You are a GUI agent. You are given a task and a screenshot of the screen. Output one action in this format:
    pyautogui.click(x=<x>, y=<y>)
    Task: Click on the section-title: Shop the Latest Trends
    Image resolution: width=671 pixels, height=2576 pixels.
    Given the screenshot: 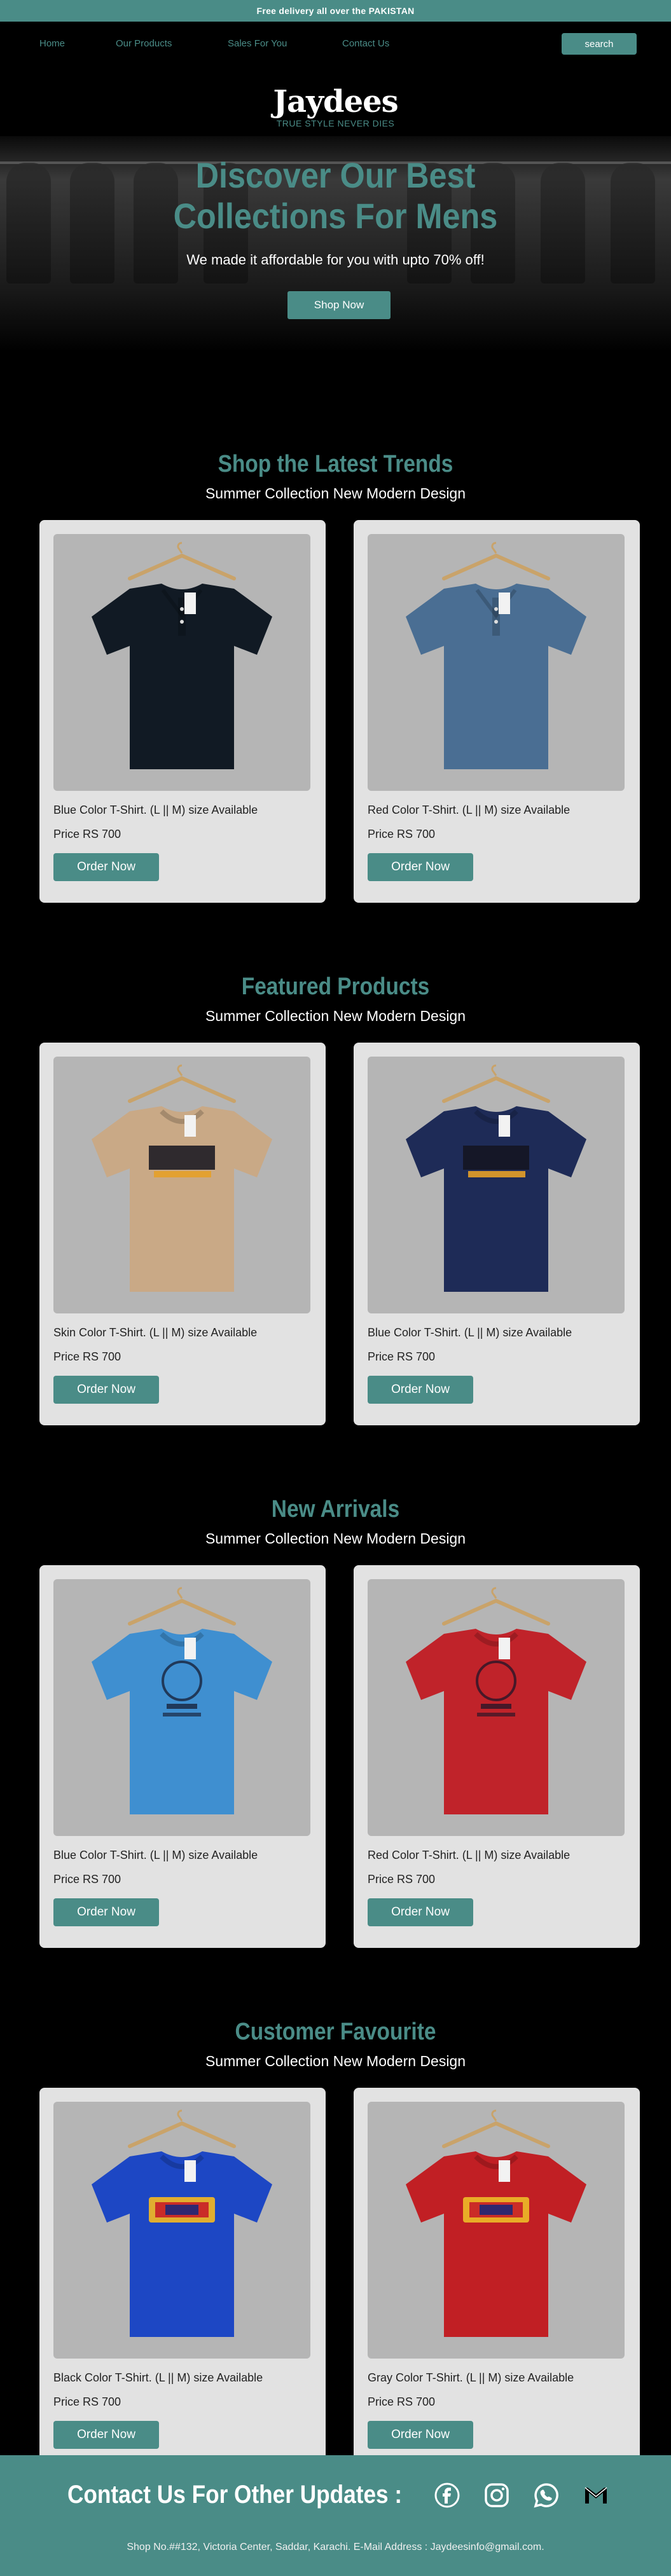 What is the action you would take?
    pyautogui.click(x=335, y=464)
    